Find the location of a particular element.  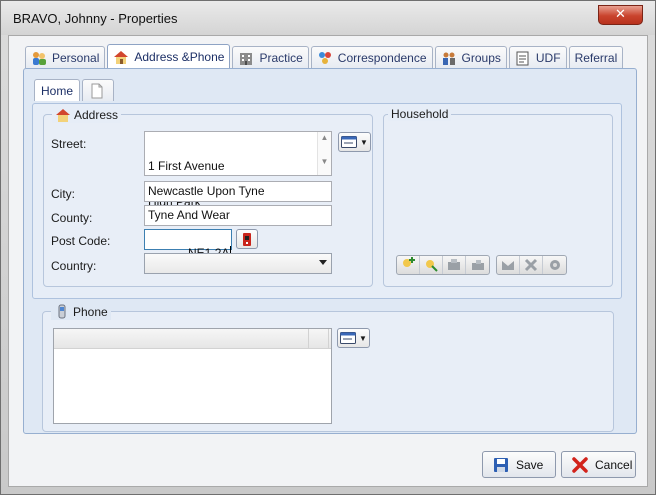

move-member-button is located at coordinates (508, 265).